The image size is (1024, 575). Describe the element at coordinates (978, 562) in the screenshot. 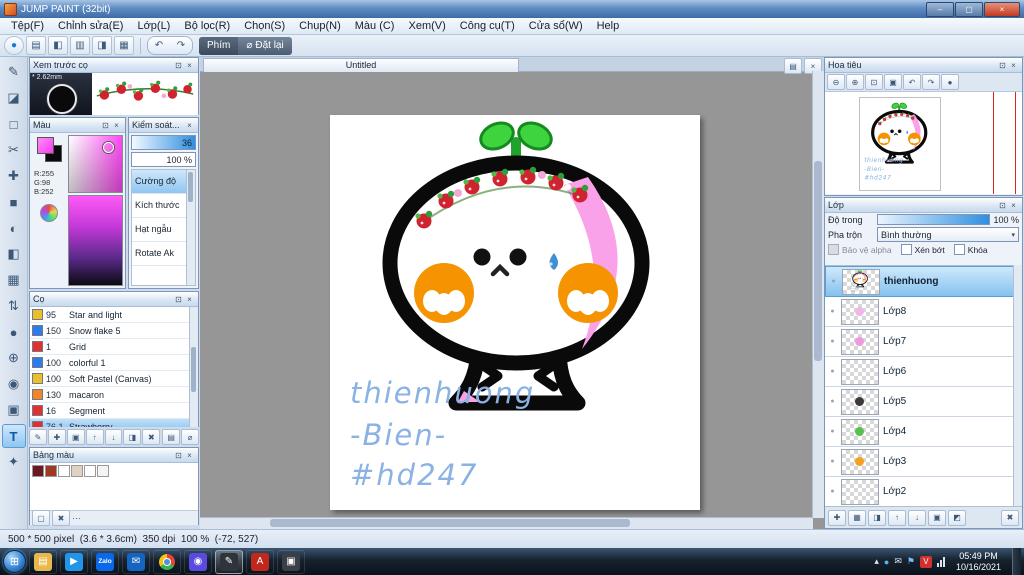

I see `taskbar-clock: 05:49 PM 10/16/2021` at that location.